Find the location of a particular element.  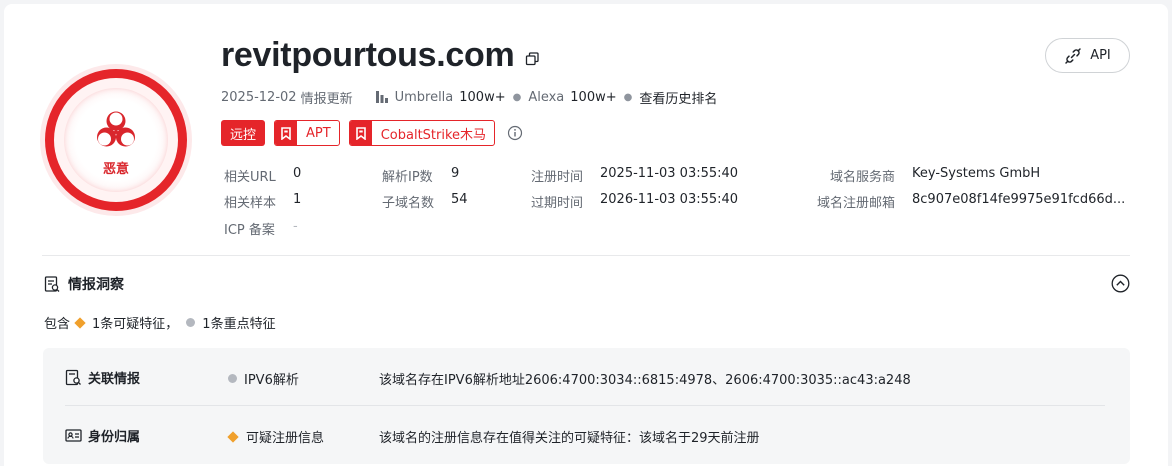

resolved-ip-count: 9 is located at coordinates (455, 173).